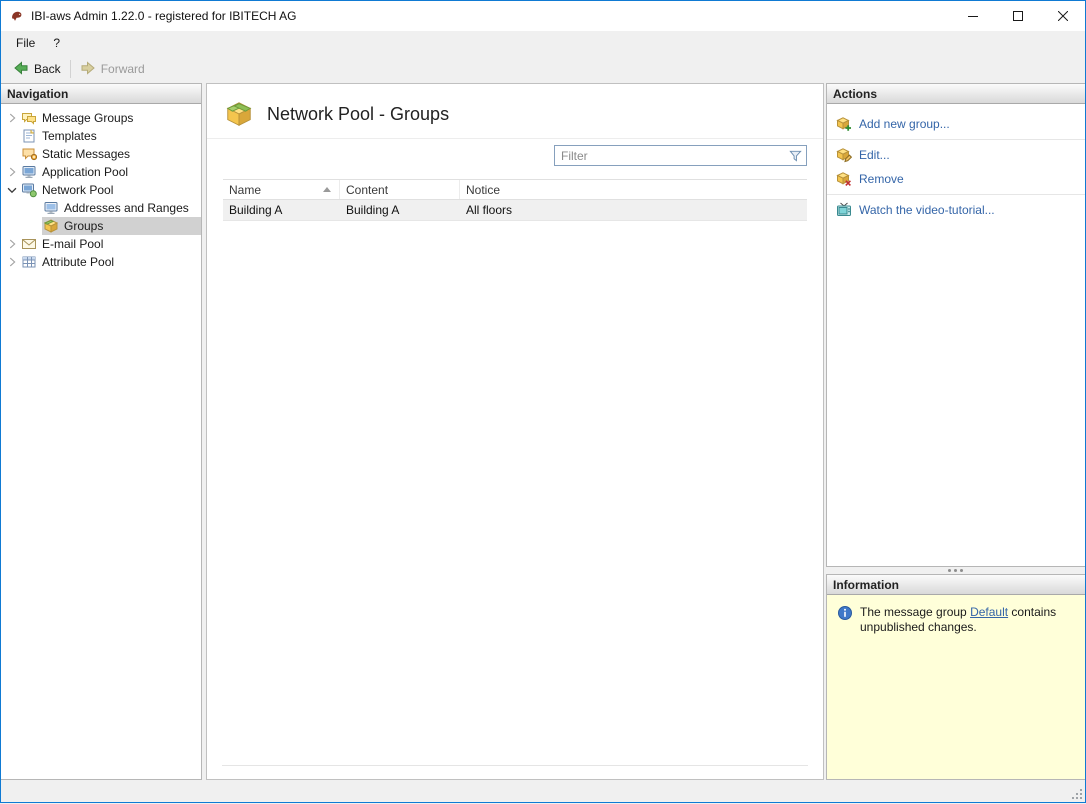 This screenshot has width=1086, height=804. I want to click on info-icon, so click(845, 613).